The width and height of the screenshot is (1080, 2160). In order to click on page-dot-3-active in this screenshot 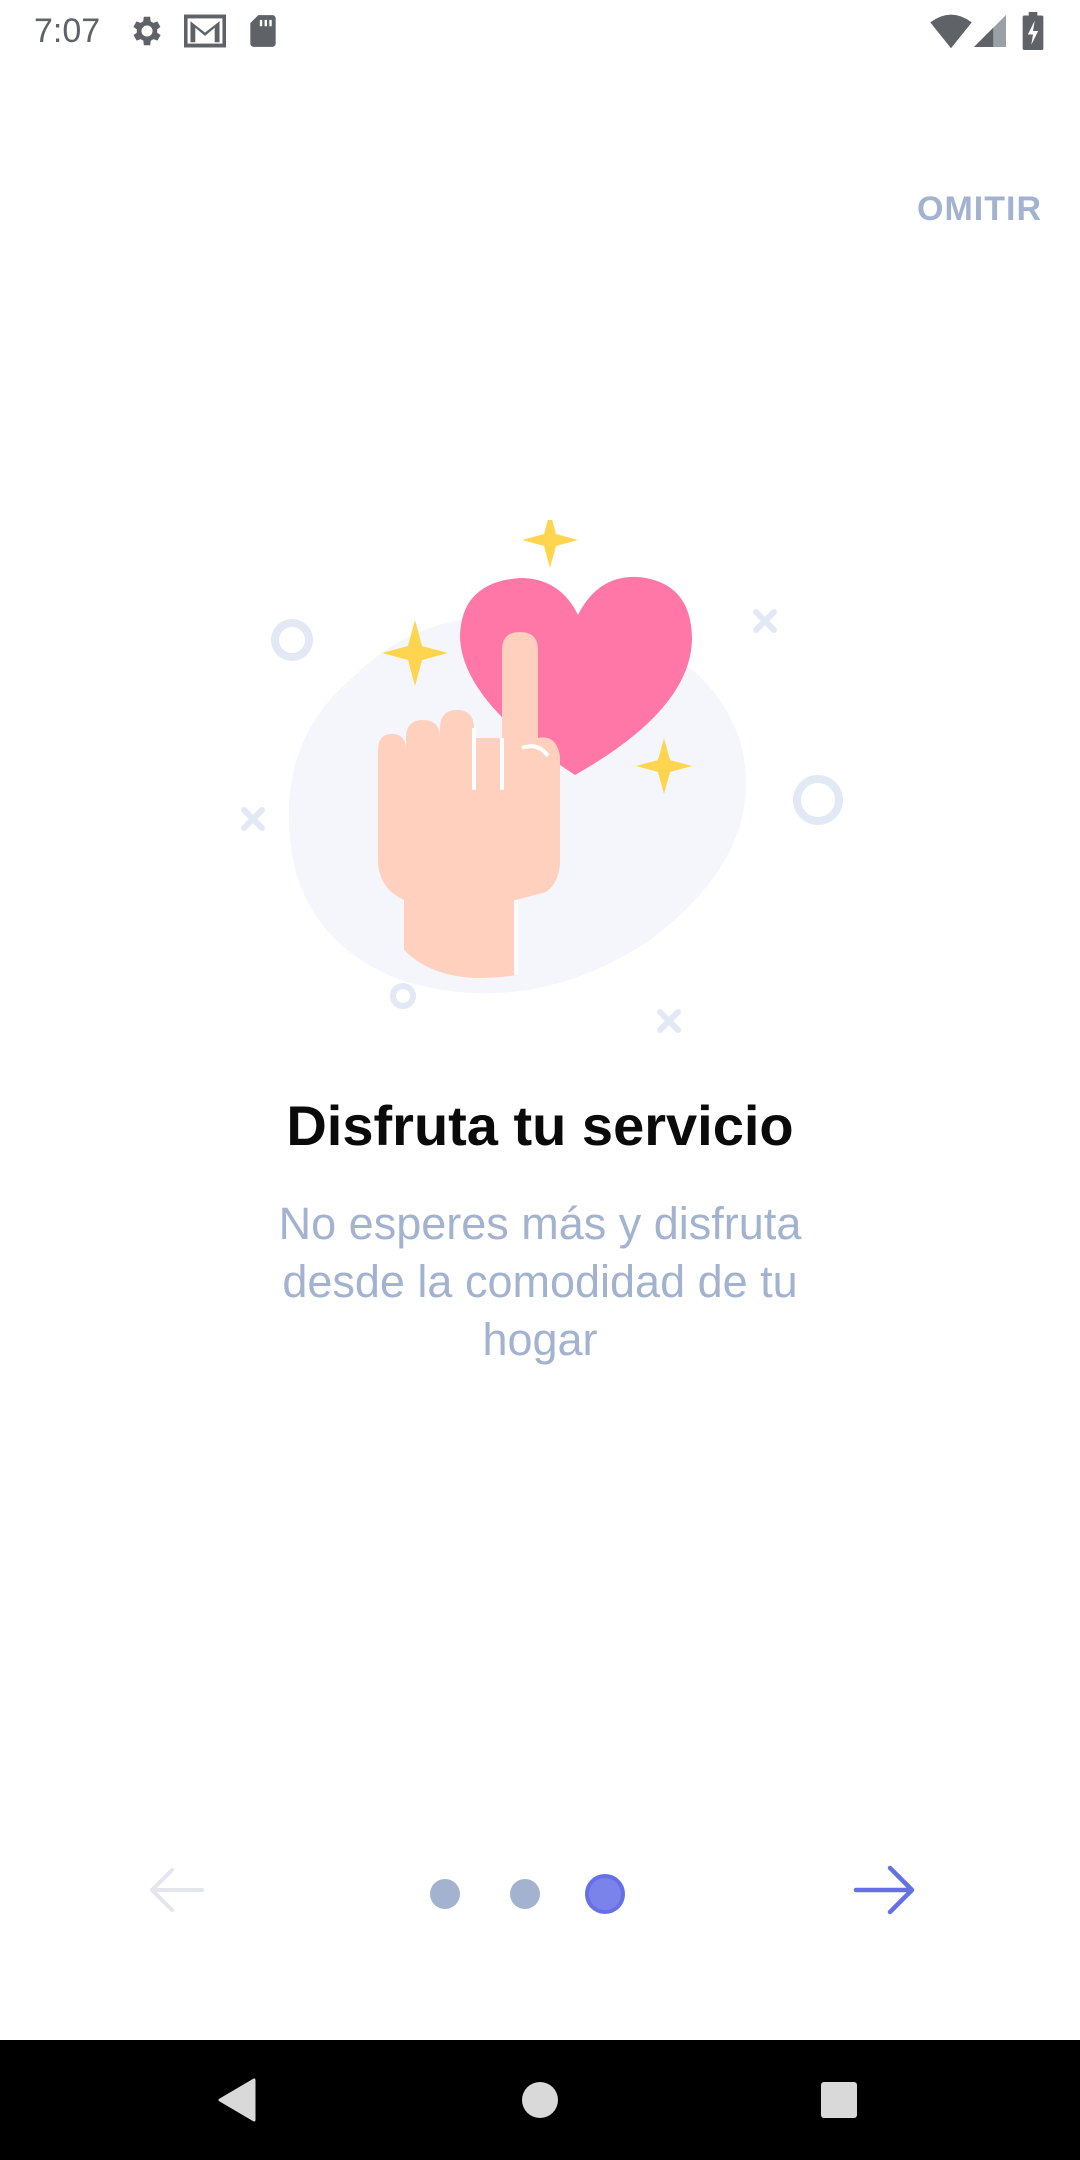, I will do `click(605, 1894)`.